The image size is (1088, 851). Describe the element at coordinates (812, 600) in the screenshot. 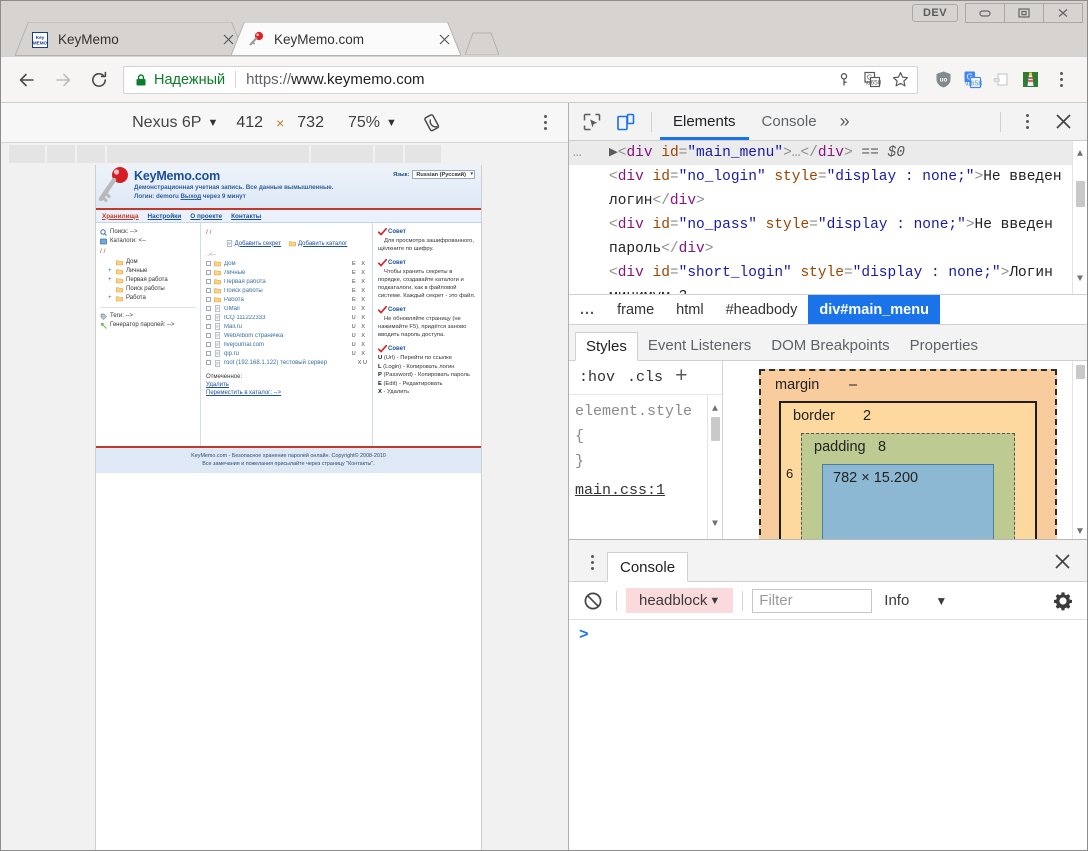

I see `console-filter-input: Filter` at that location.